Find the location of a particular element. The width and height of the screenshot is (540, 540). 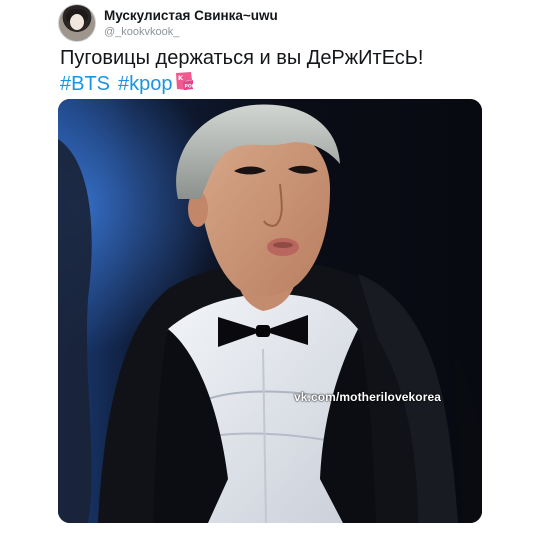

author-display-name: Мускулистая Свинка~uwu is located at coordinates (191, 15).